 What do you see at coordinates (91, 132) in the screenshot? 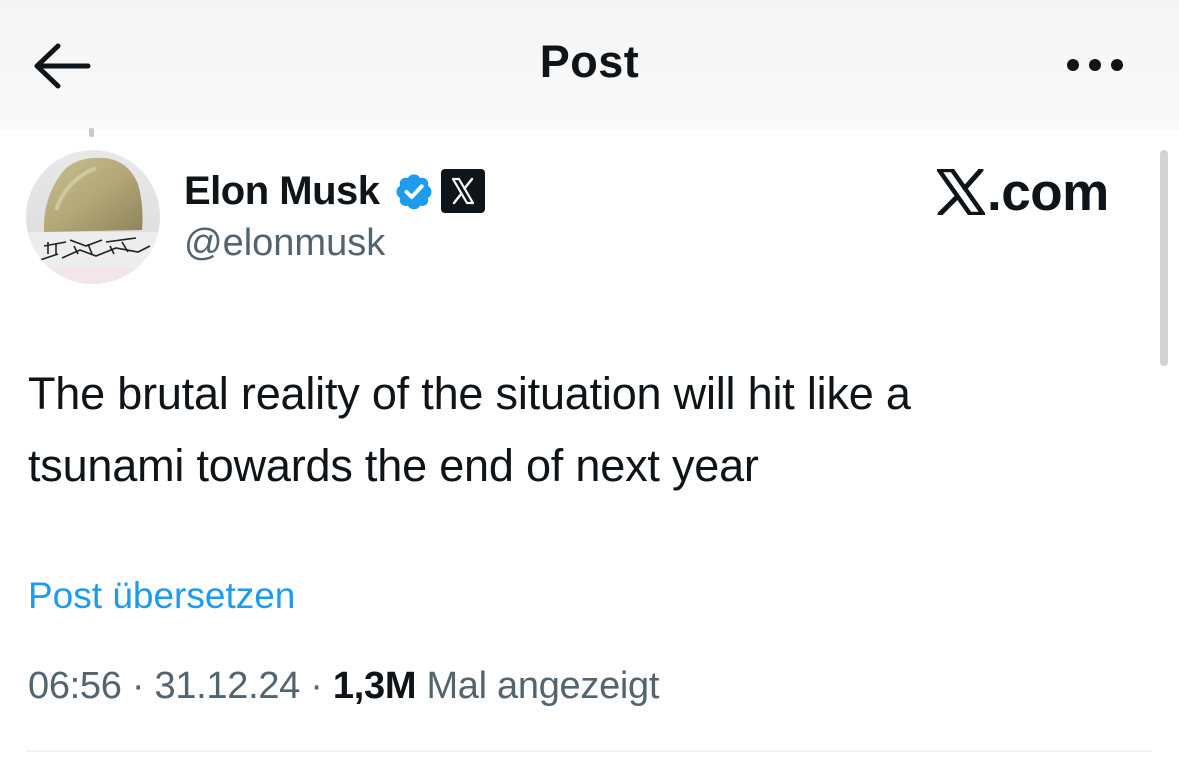
I see `scroll-indicator-dot` at bounding box center [91, 132].